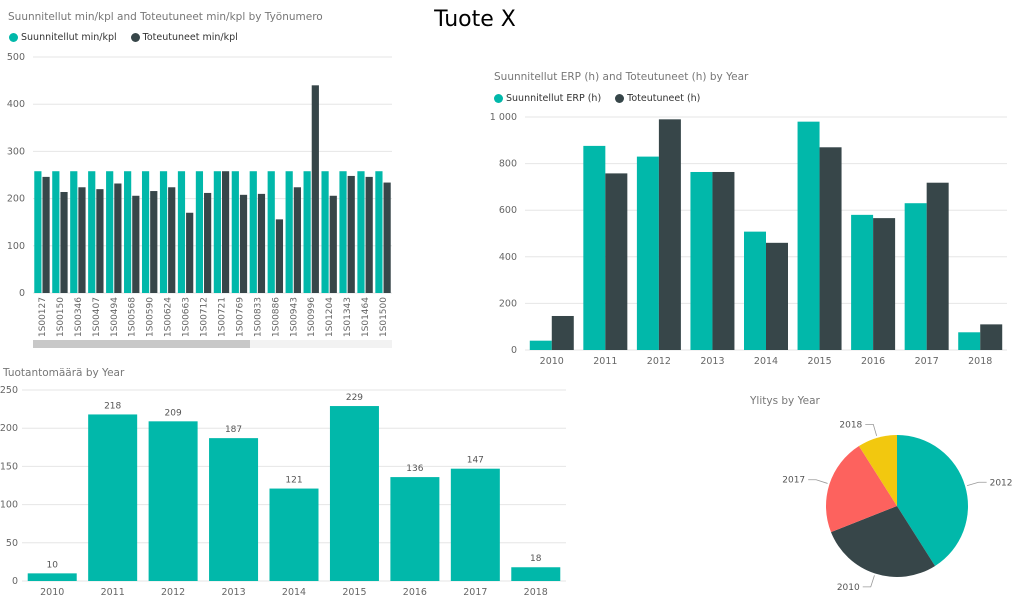 The image size is (1024, 602). Describe the element at coordinates (15, 581) in the screenshot. I see `chart3-y-tick: 0` at that location.